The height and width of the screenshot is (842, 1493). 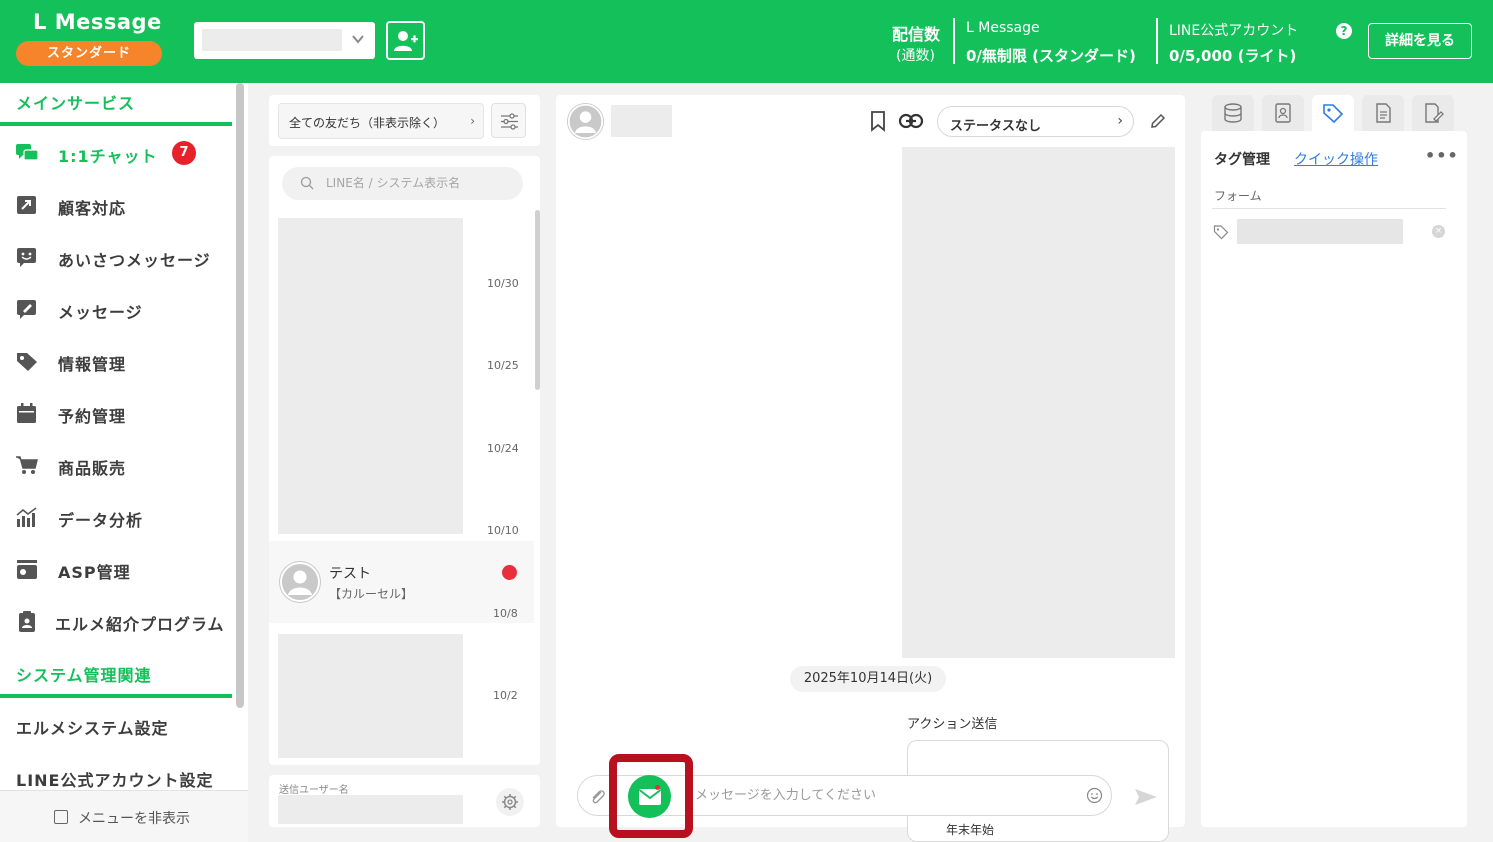 I want to click on add-user-icon, so click(x=405, y=40).